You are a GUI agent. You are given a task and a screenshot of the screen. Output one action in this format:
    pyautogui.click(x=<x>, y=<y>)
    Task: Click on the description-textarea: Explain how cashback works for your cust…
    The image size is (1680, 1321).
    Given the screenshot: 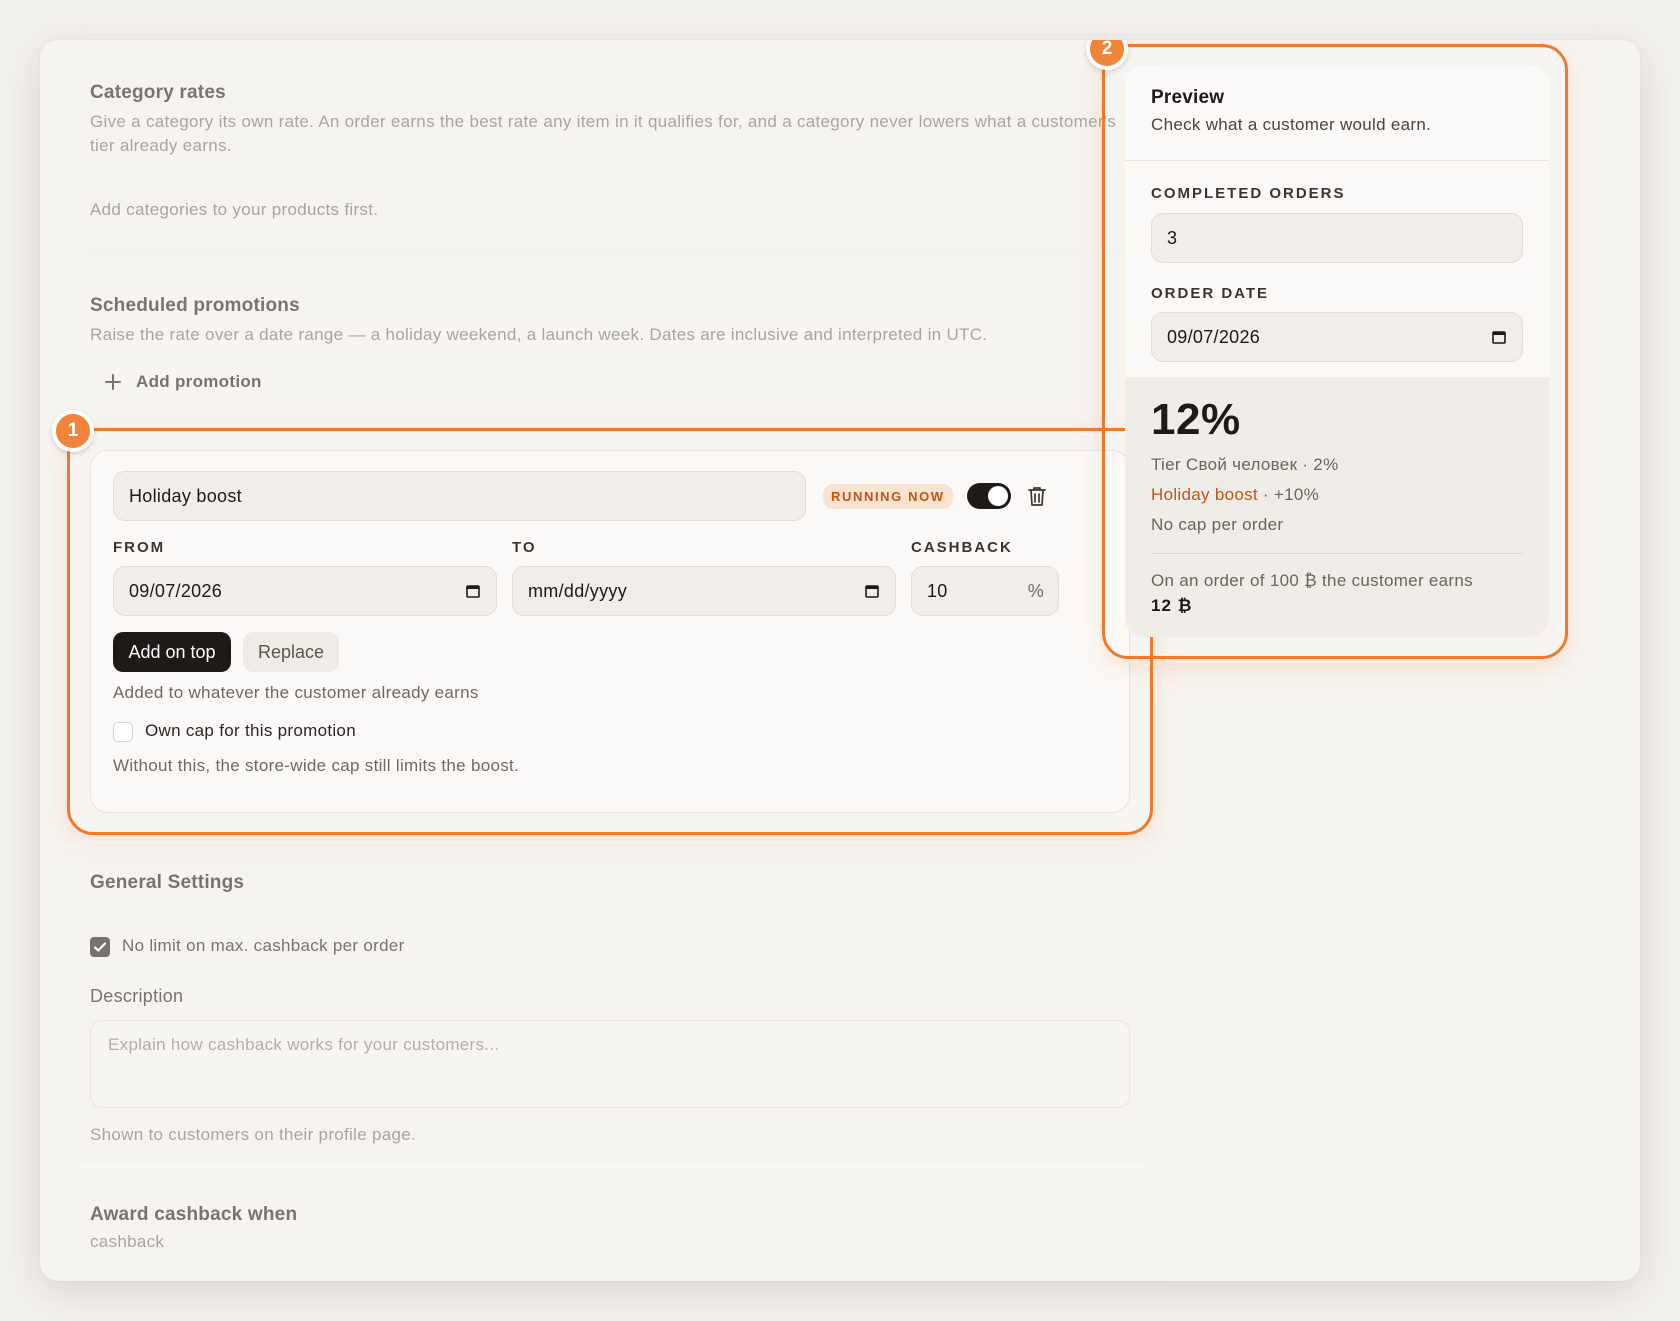 What is the action you would take?
    pyautogui.click(x=610, y=1064)
    